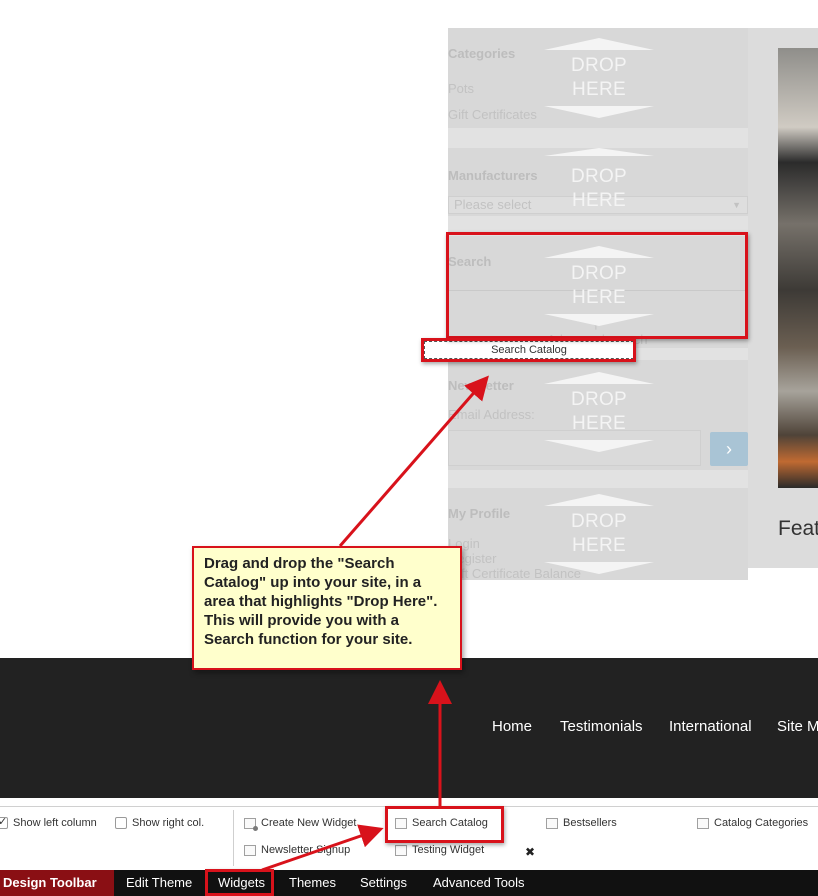  Describe the element at coordinates (479, 883) in the screenshot. I see `toolbar-advanced-tools: Advanced Tools` at that location.